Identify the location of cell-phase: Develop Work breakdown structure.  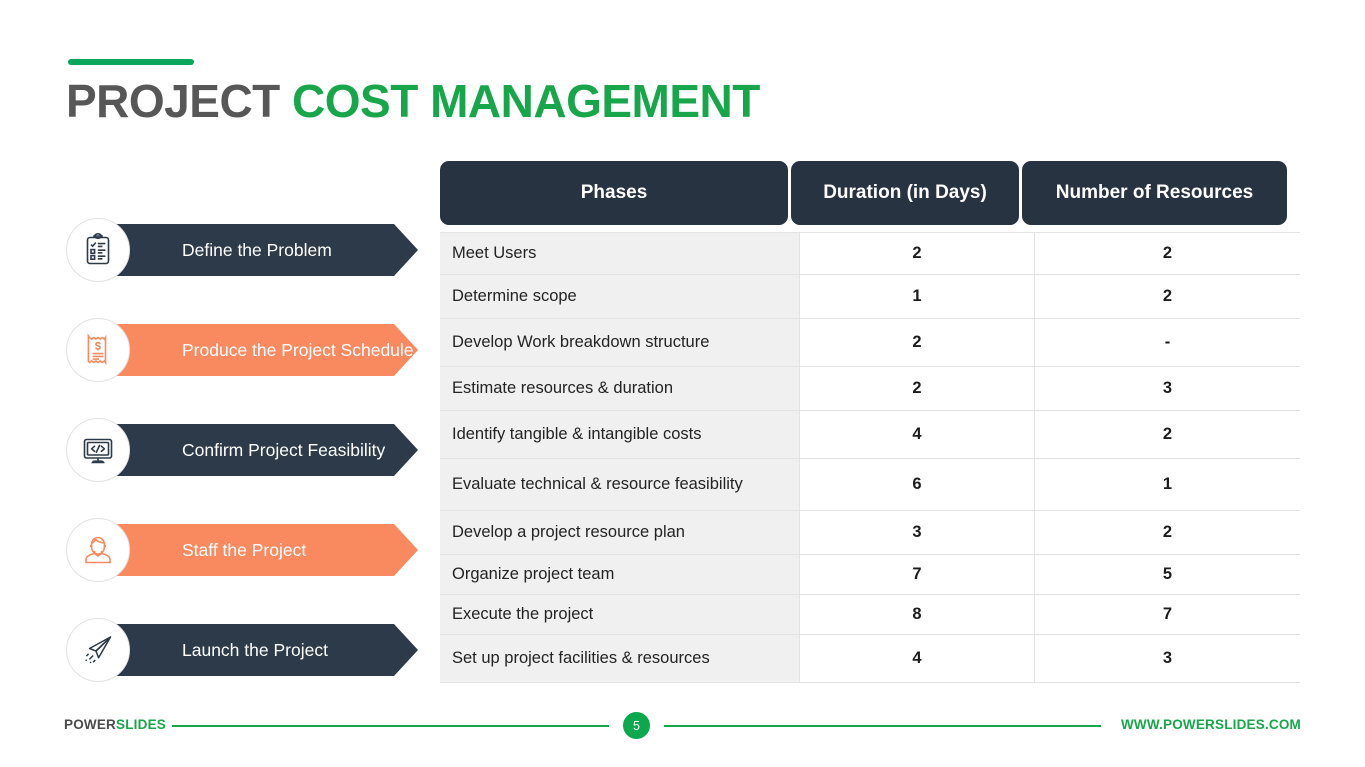
(619, 342).